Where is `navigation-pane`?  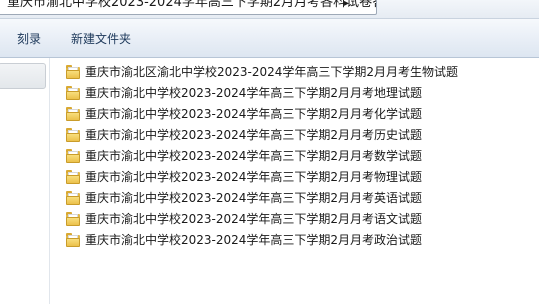 navigation-pane is located at coordinates (25, 181).